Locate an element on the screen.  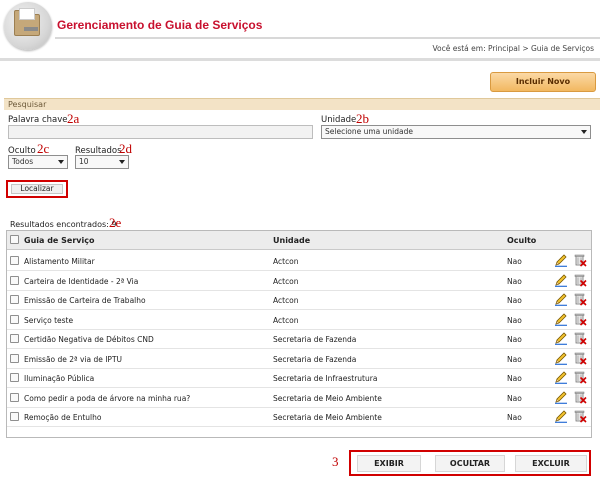
cell-unidade: Secretaria de Infraestrutura is located at coordinates (325, 378).